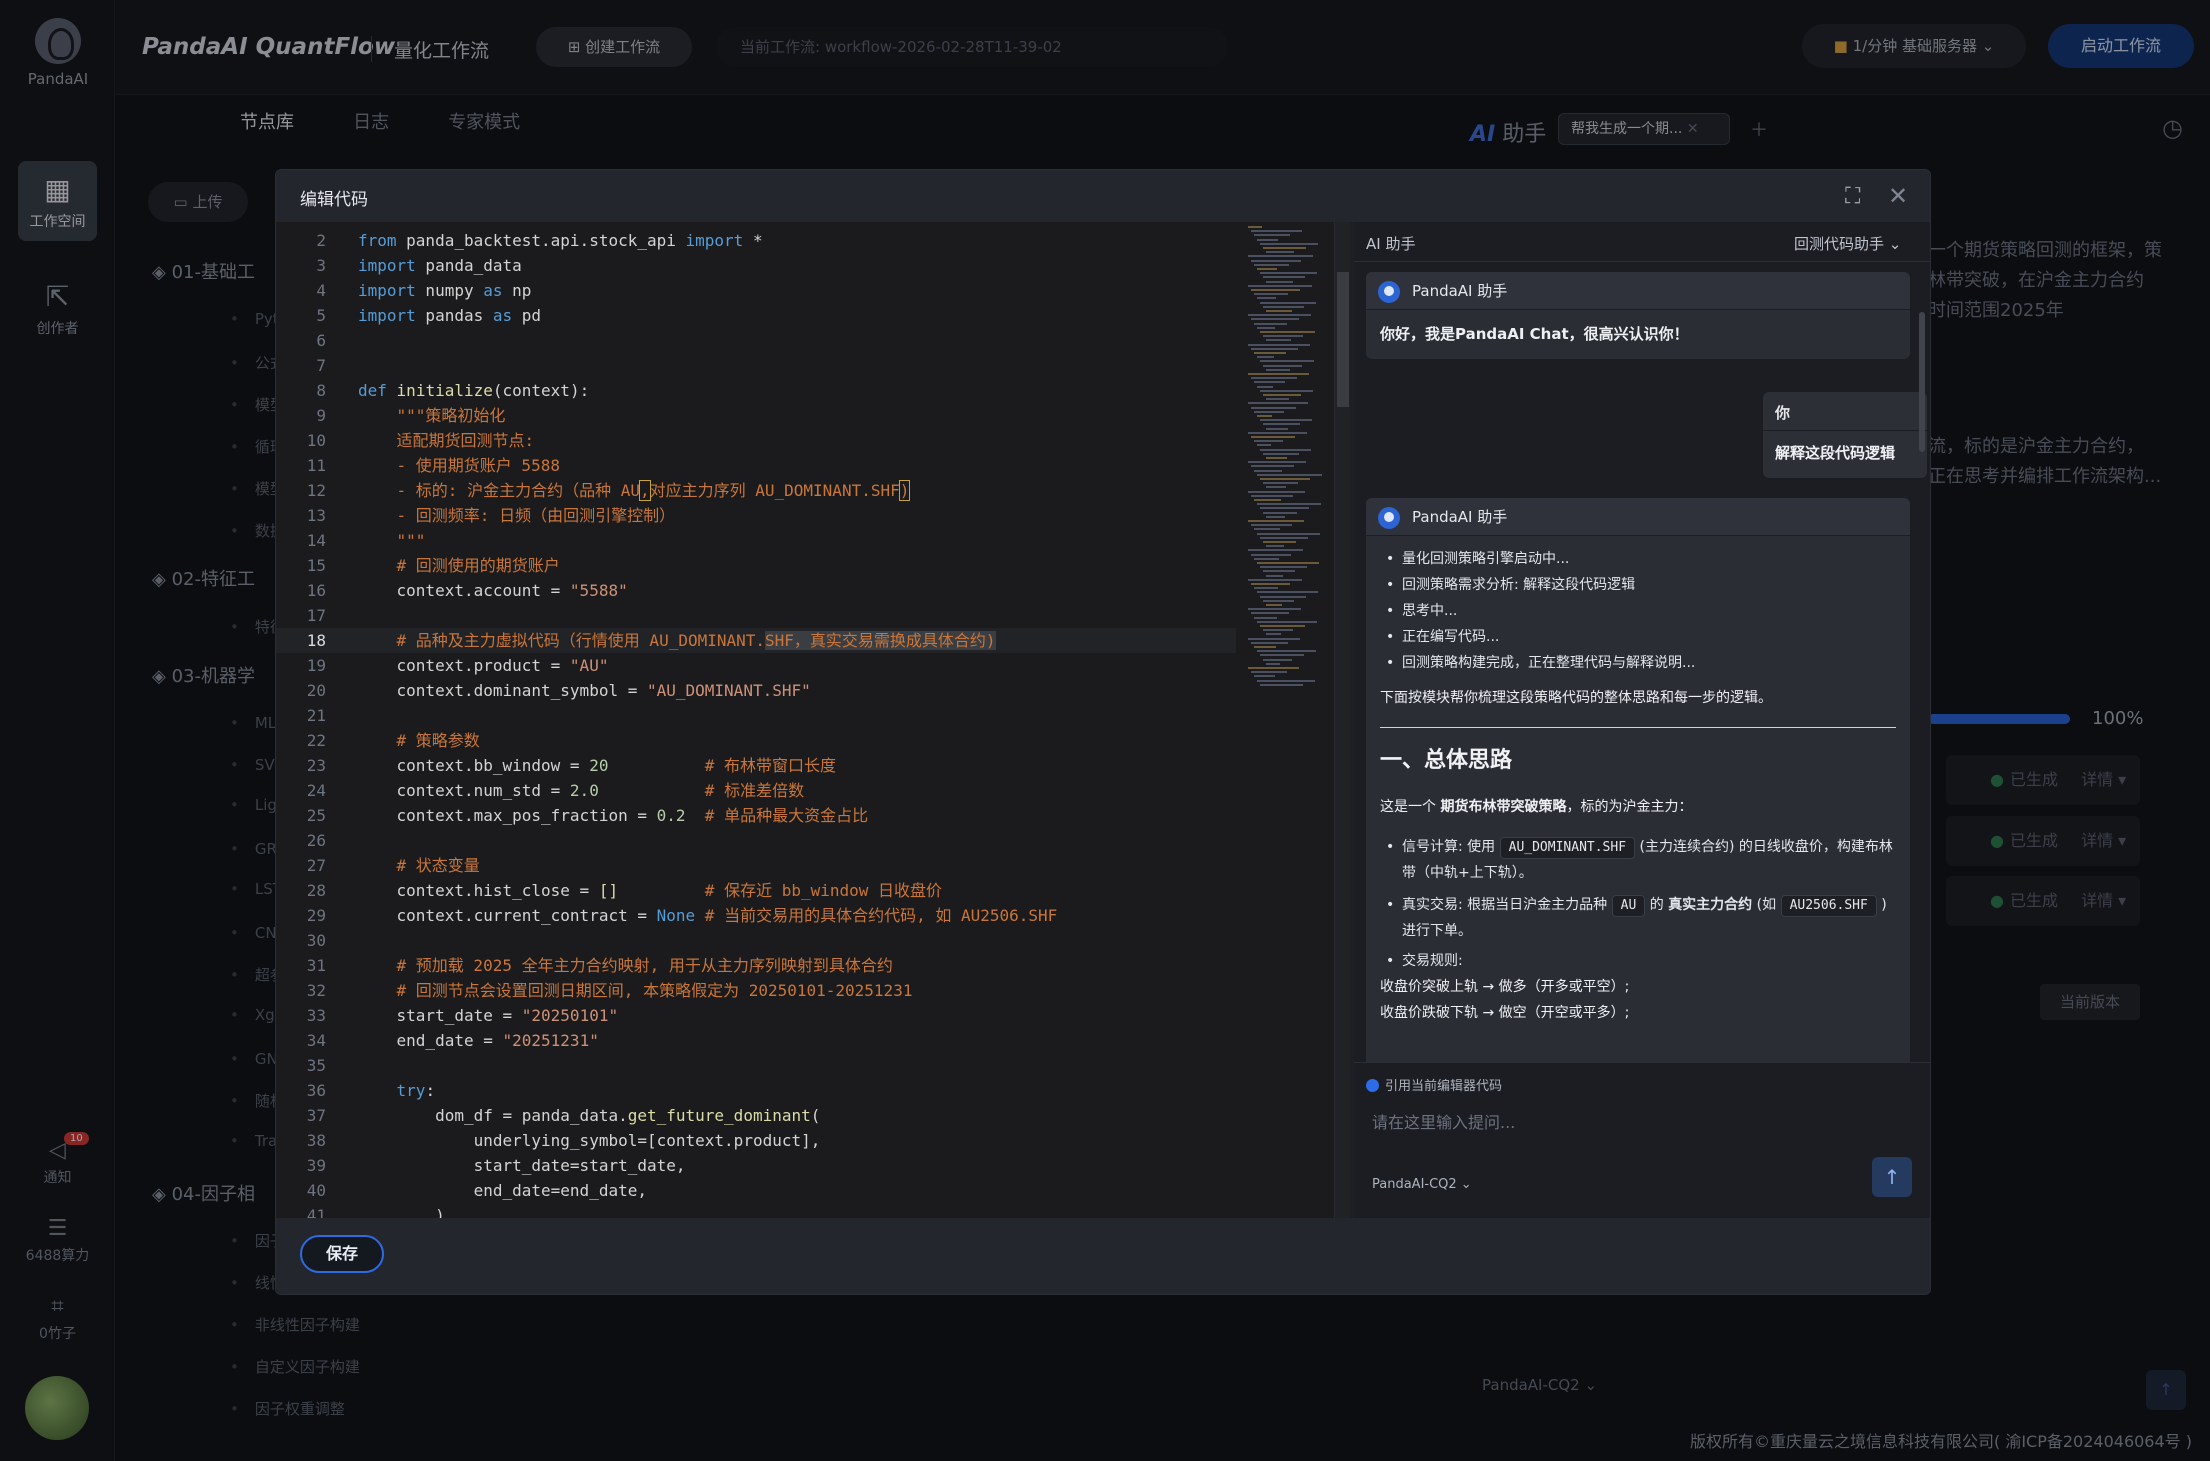  What do you see at coordinates (756, 390) in the screenshot?
I see `code-line: 8 def initialize(context):` at bounding box center [756, 390].